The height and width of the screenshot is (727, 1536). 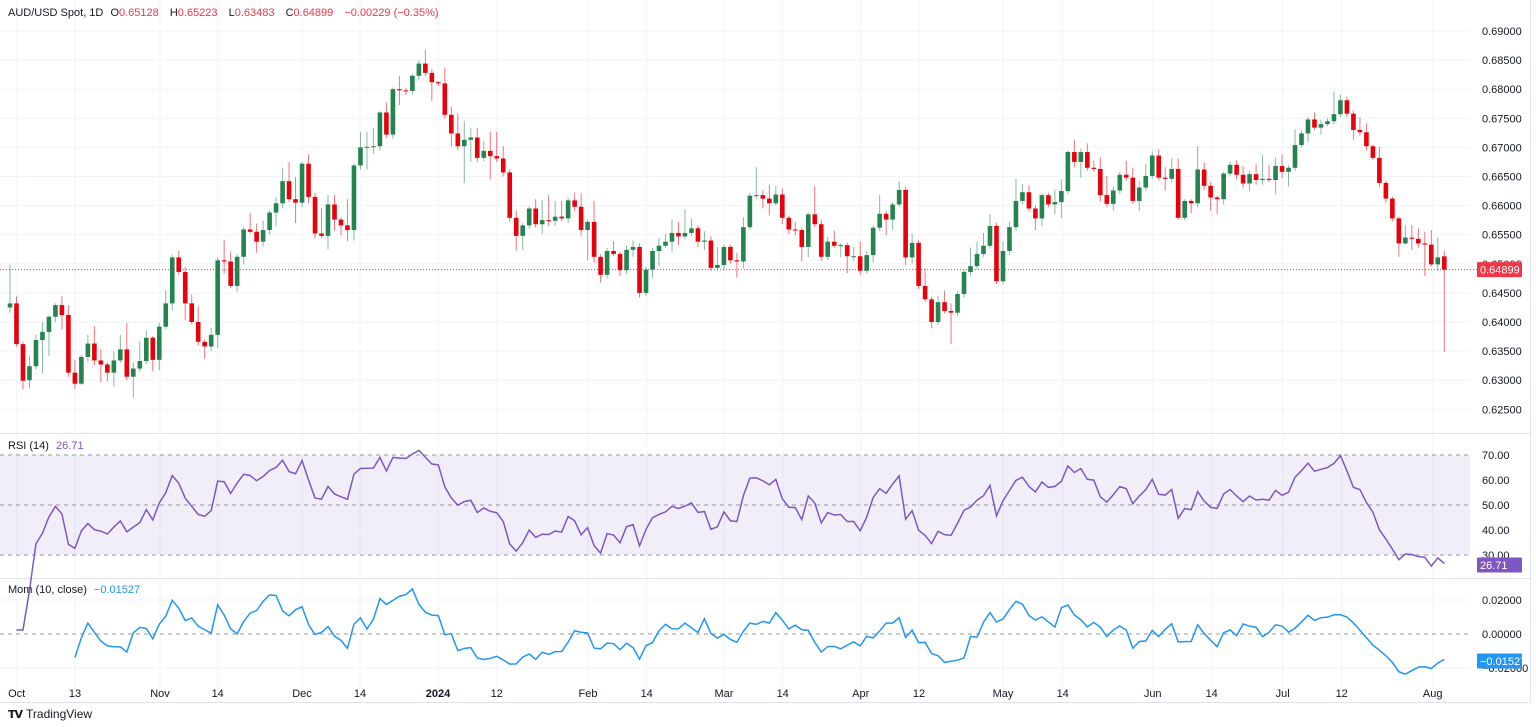 I want to click on time-axis-label: 12, so click(x=497, y=694).